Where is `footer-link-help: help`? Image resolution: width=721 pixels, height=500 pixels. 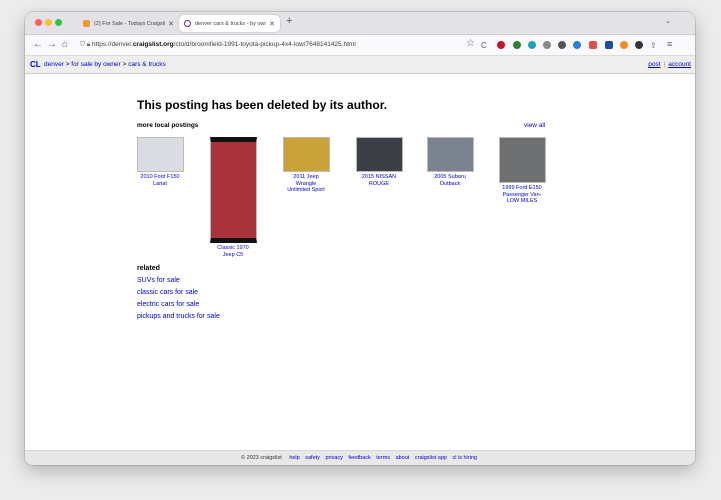 footer-link-help: help is located at coordinates (294, 458).